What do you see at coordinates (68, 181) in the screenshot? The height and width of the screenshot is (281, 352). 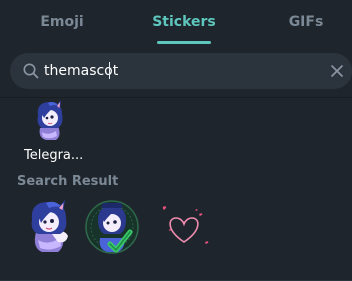 I see `section-heading: Search Result` at bounding box center [68, 181].